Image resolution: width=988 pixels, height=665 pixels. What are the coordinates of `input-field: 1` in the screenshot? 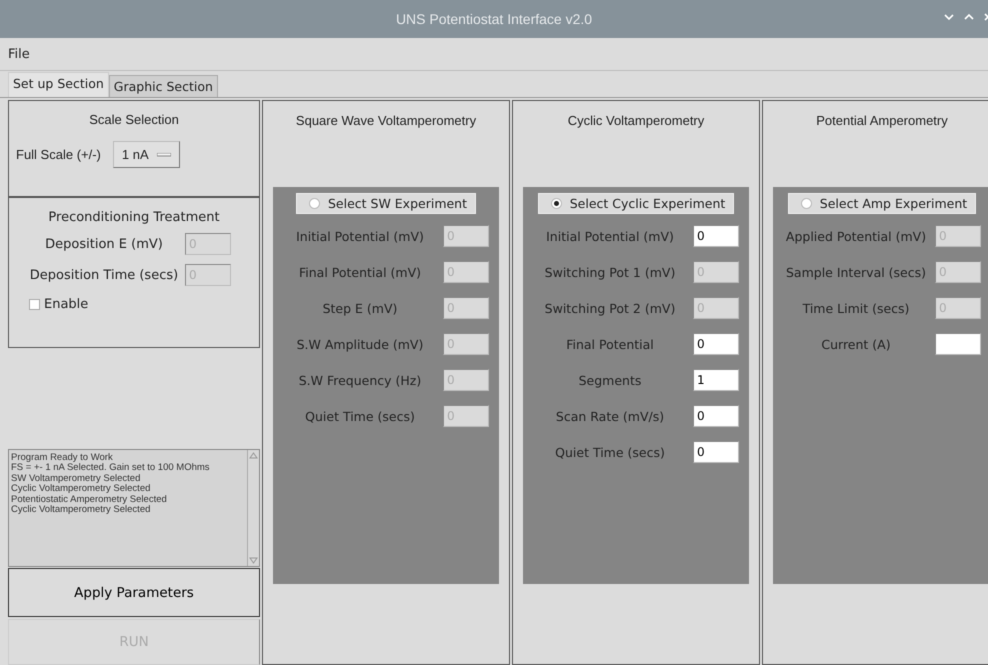 It's located at (716, 380).